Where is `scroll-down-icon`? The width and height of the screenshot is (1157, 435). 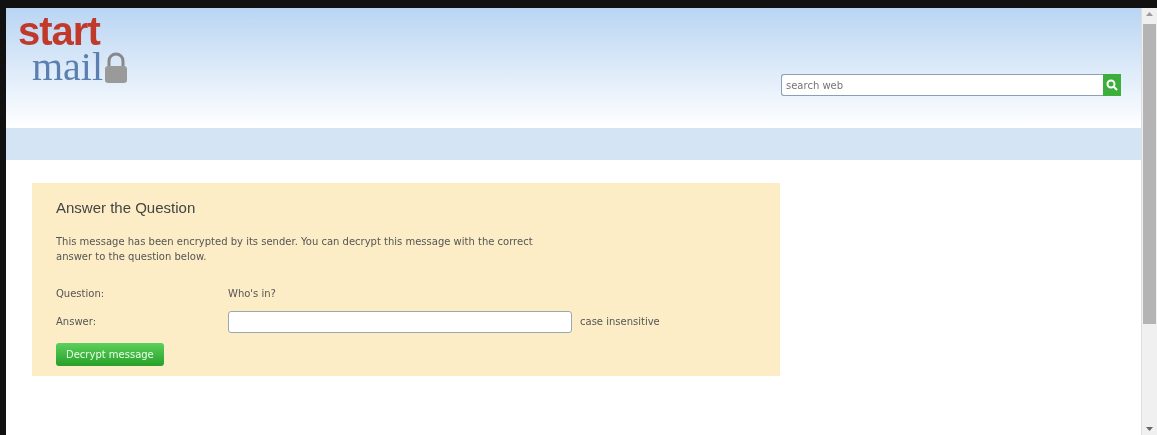 scroll-down-icon is located at coordinates (1149, 429).